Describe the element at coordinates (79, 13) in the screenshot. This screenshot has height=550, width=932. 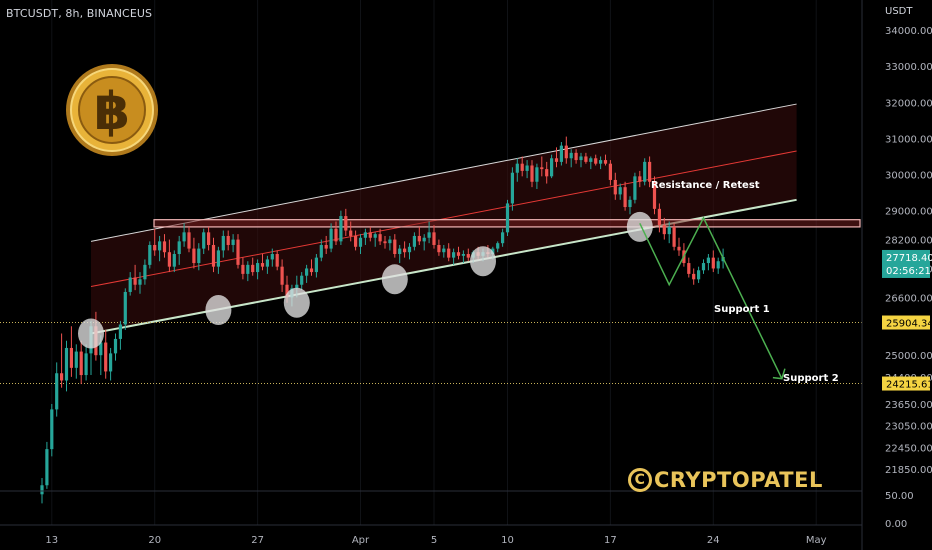
I see `symbol-header: BTCUSDT, 8h, BINANCEUS` at that location.